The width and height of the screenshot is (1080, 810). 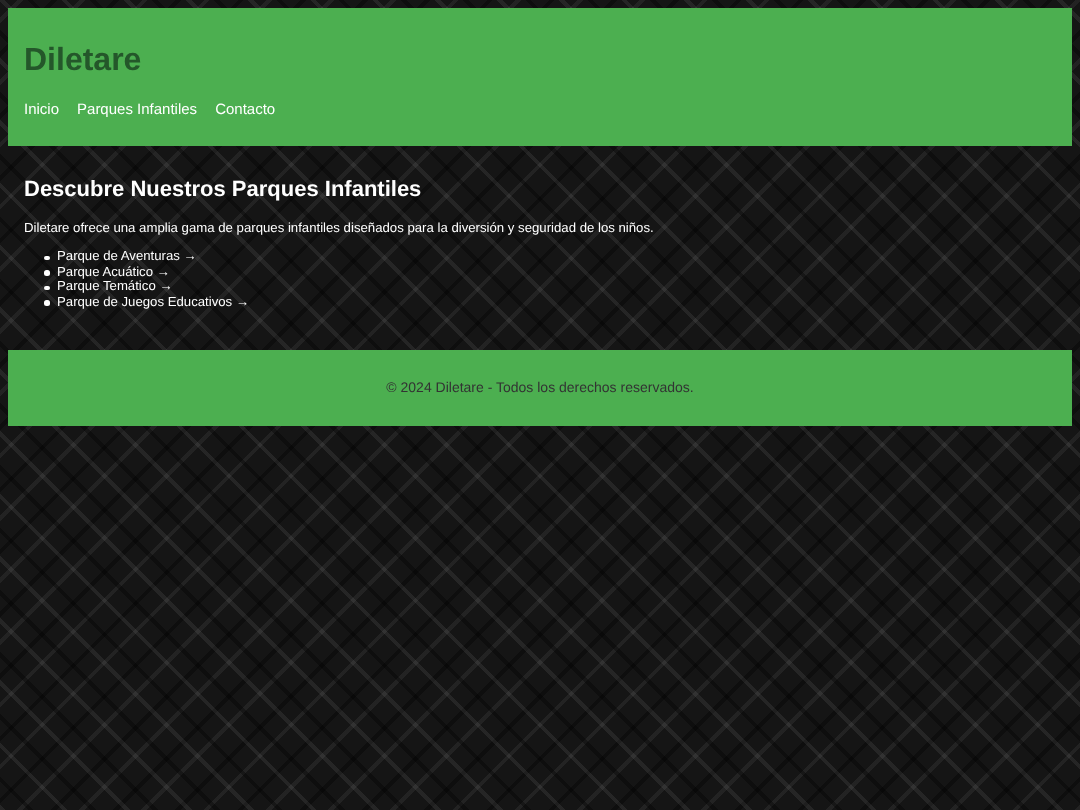 I want to click on section-heading: Descubre Nuestros Parques Infantiles, so click(x=224, y=191).